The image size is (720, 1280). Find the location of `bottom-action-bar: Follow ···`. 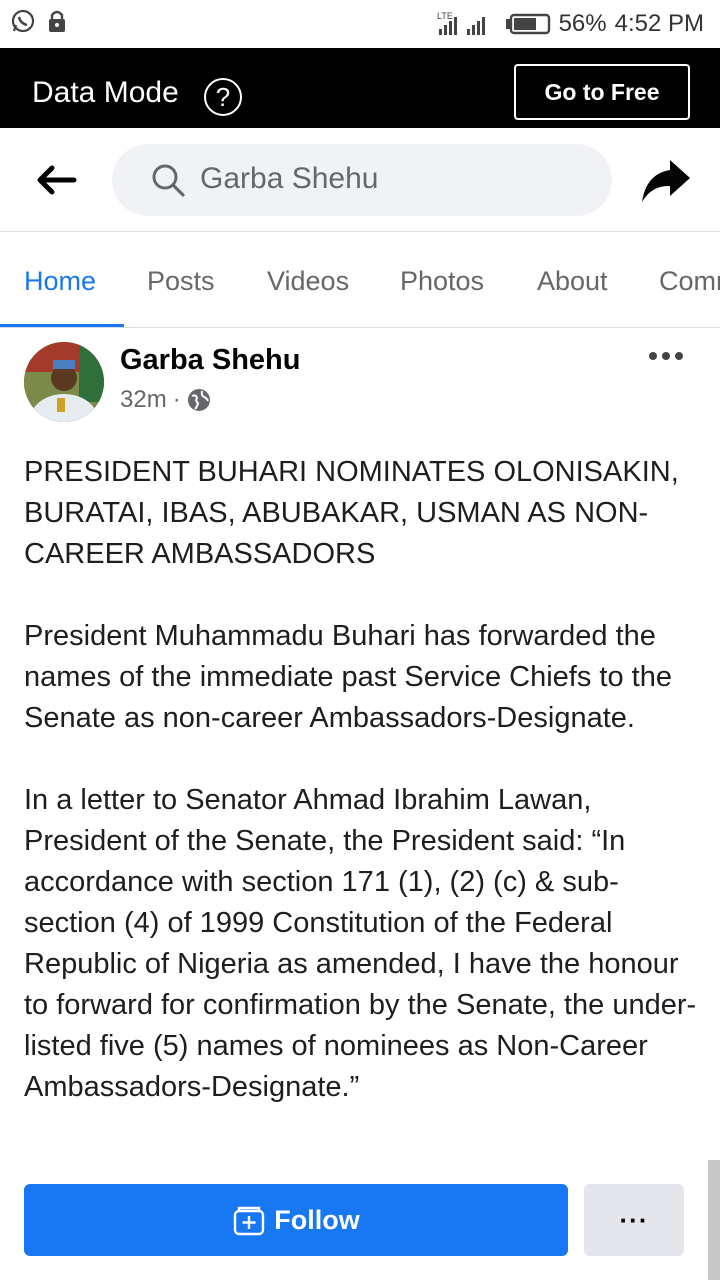

bottom-action-bar: Follow ··· is located at coordinates (360, 1220).